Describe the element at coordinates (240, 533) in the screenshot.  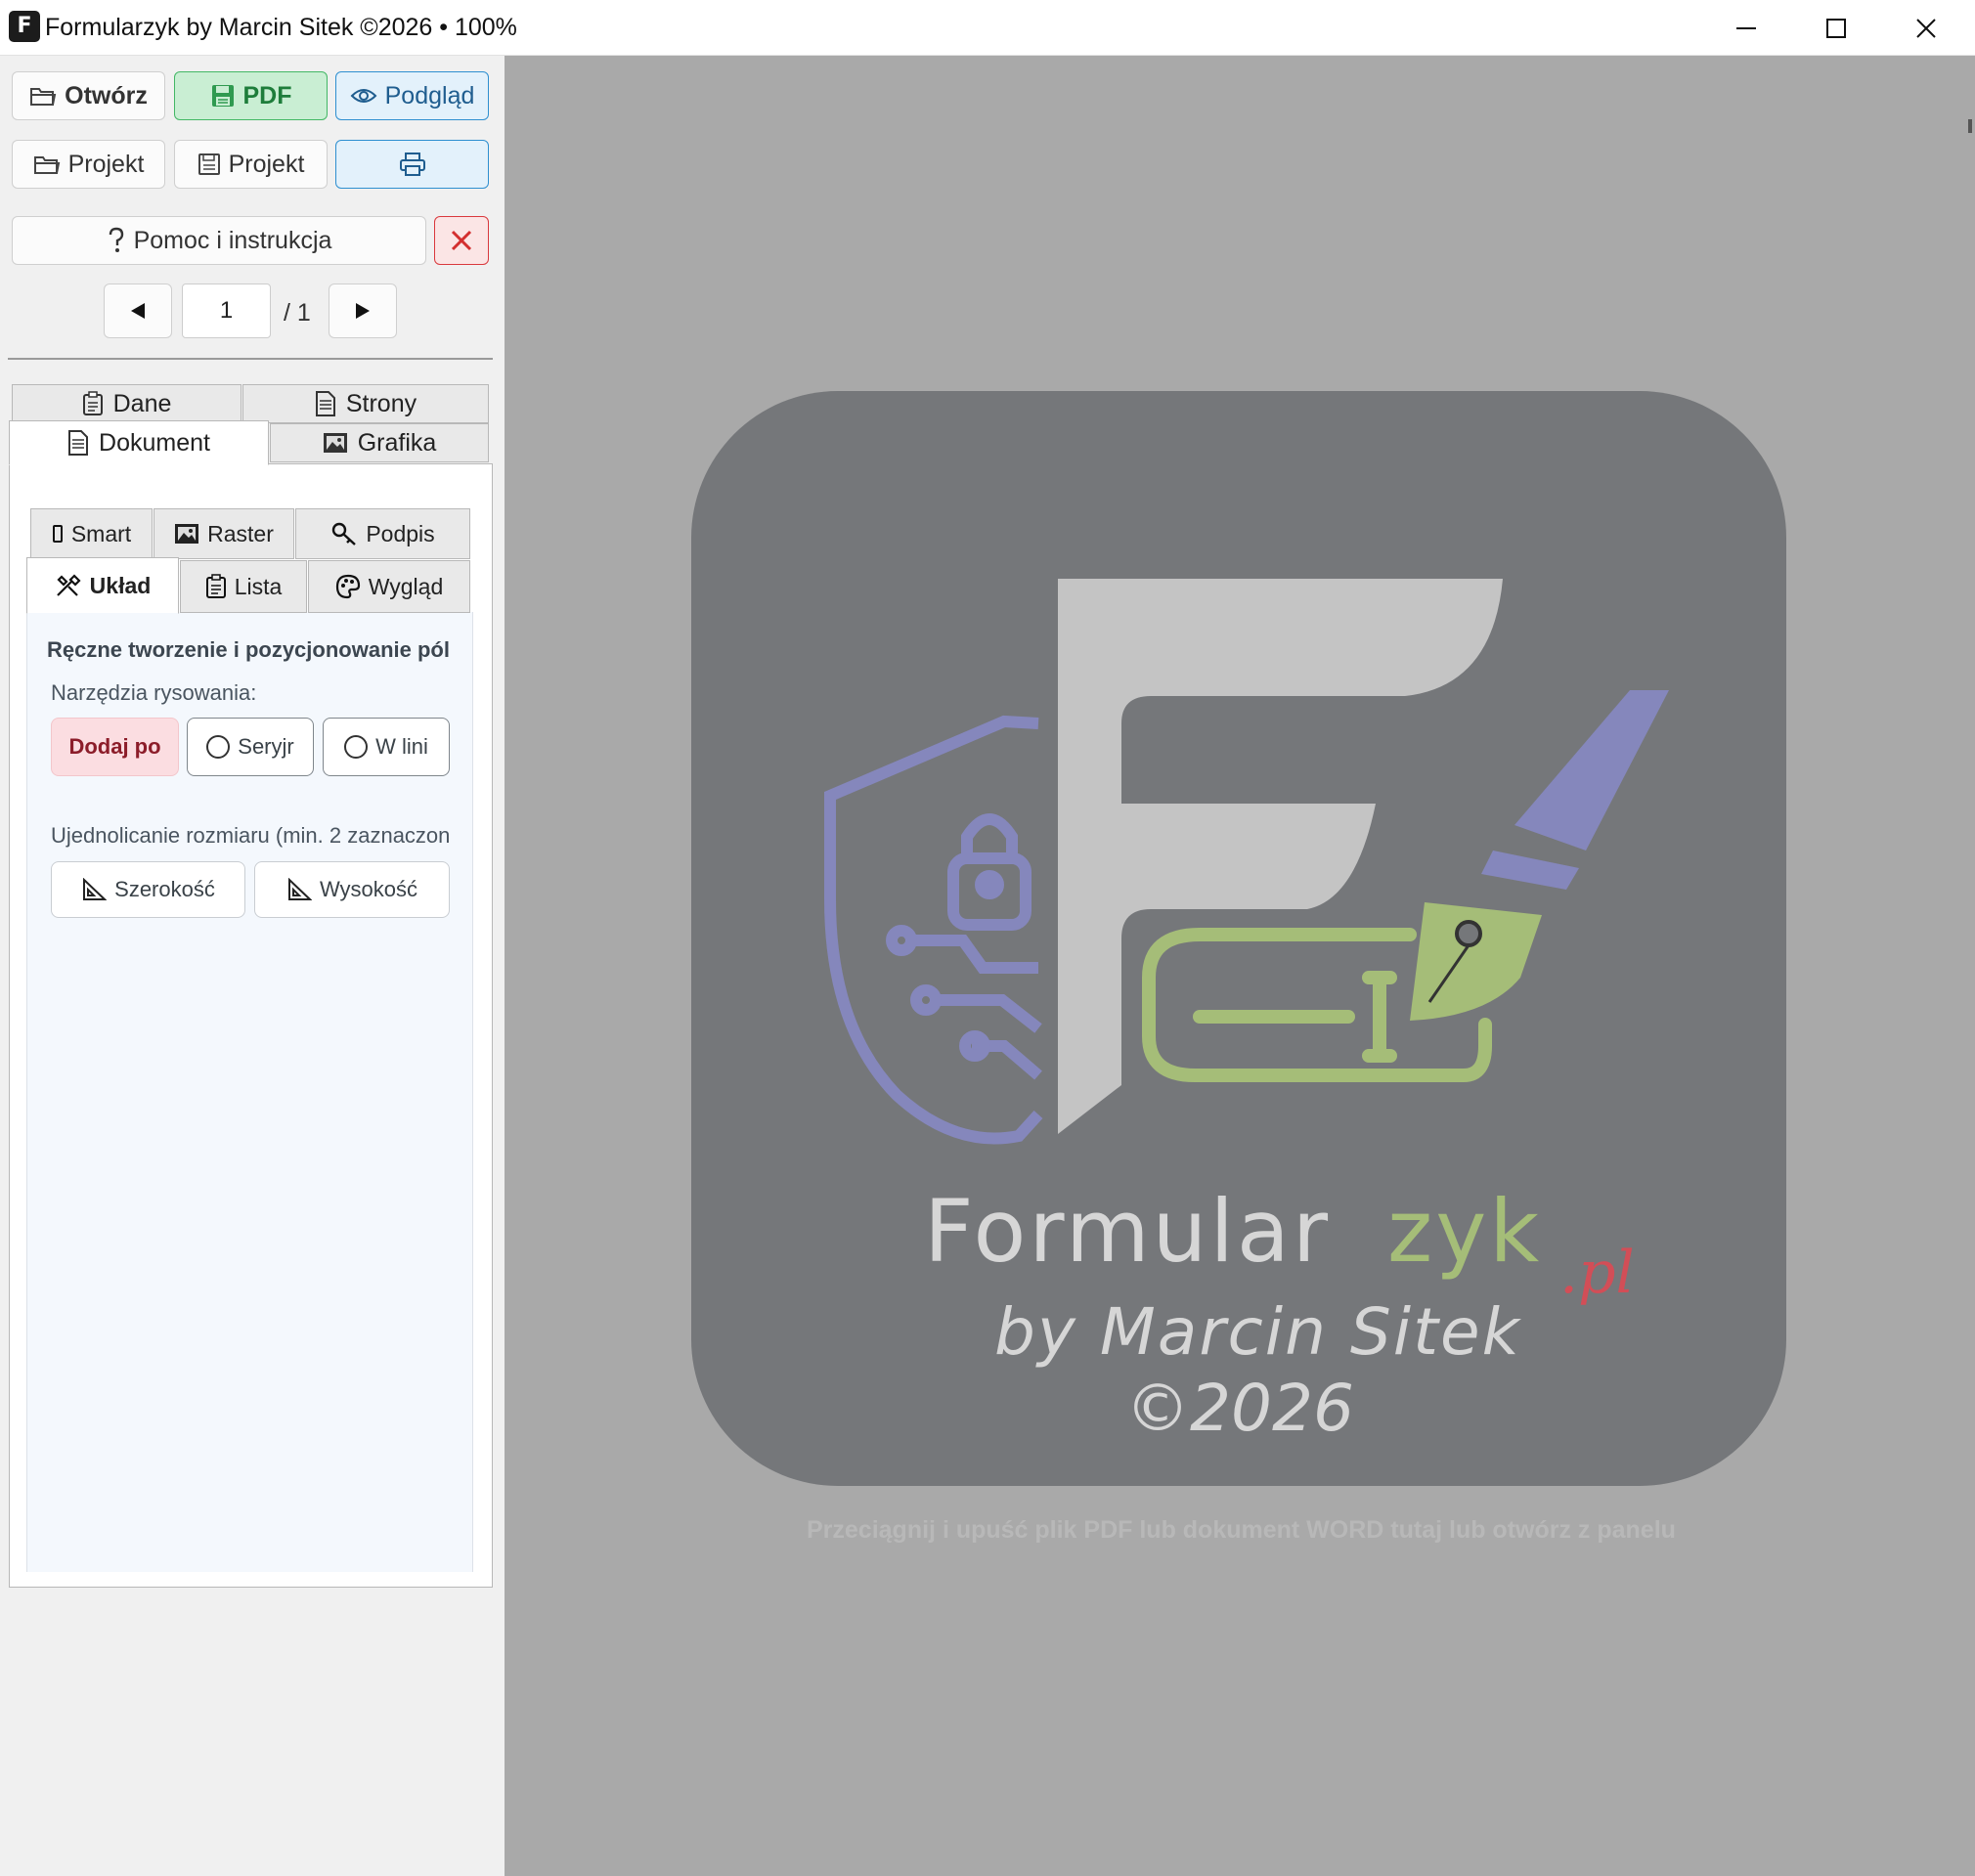
I see `subtab-raster-label: Raster` at that location.